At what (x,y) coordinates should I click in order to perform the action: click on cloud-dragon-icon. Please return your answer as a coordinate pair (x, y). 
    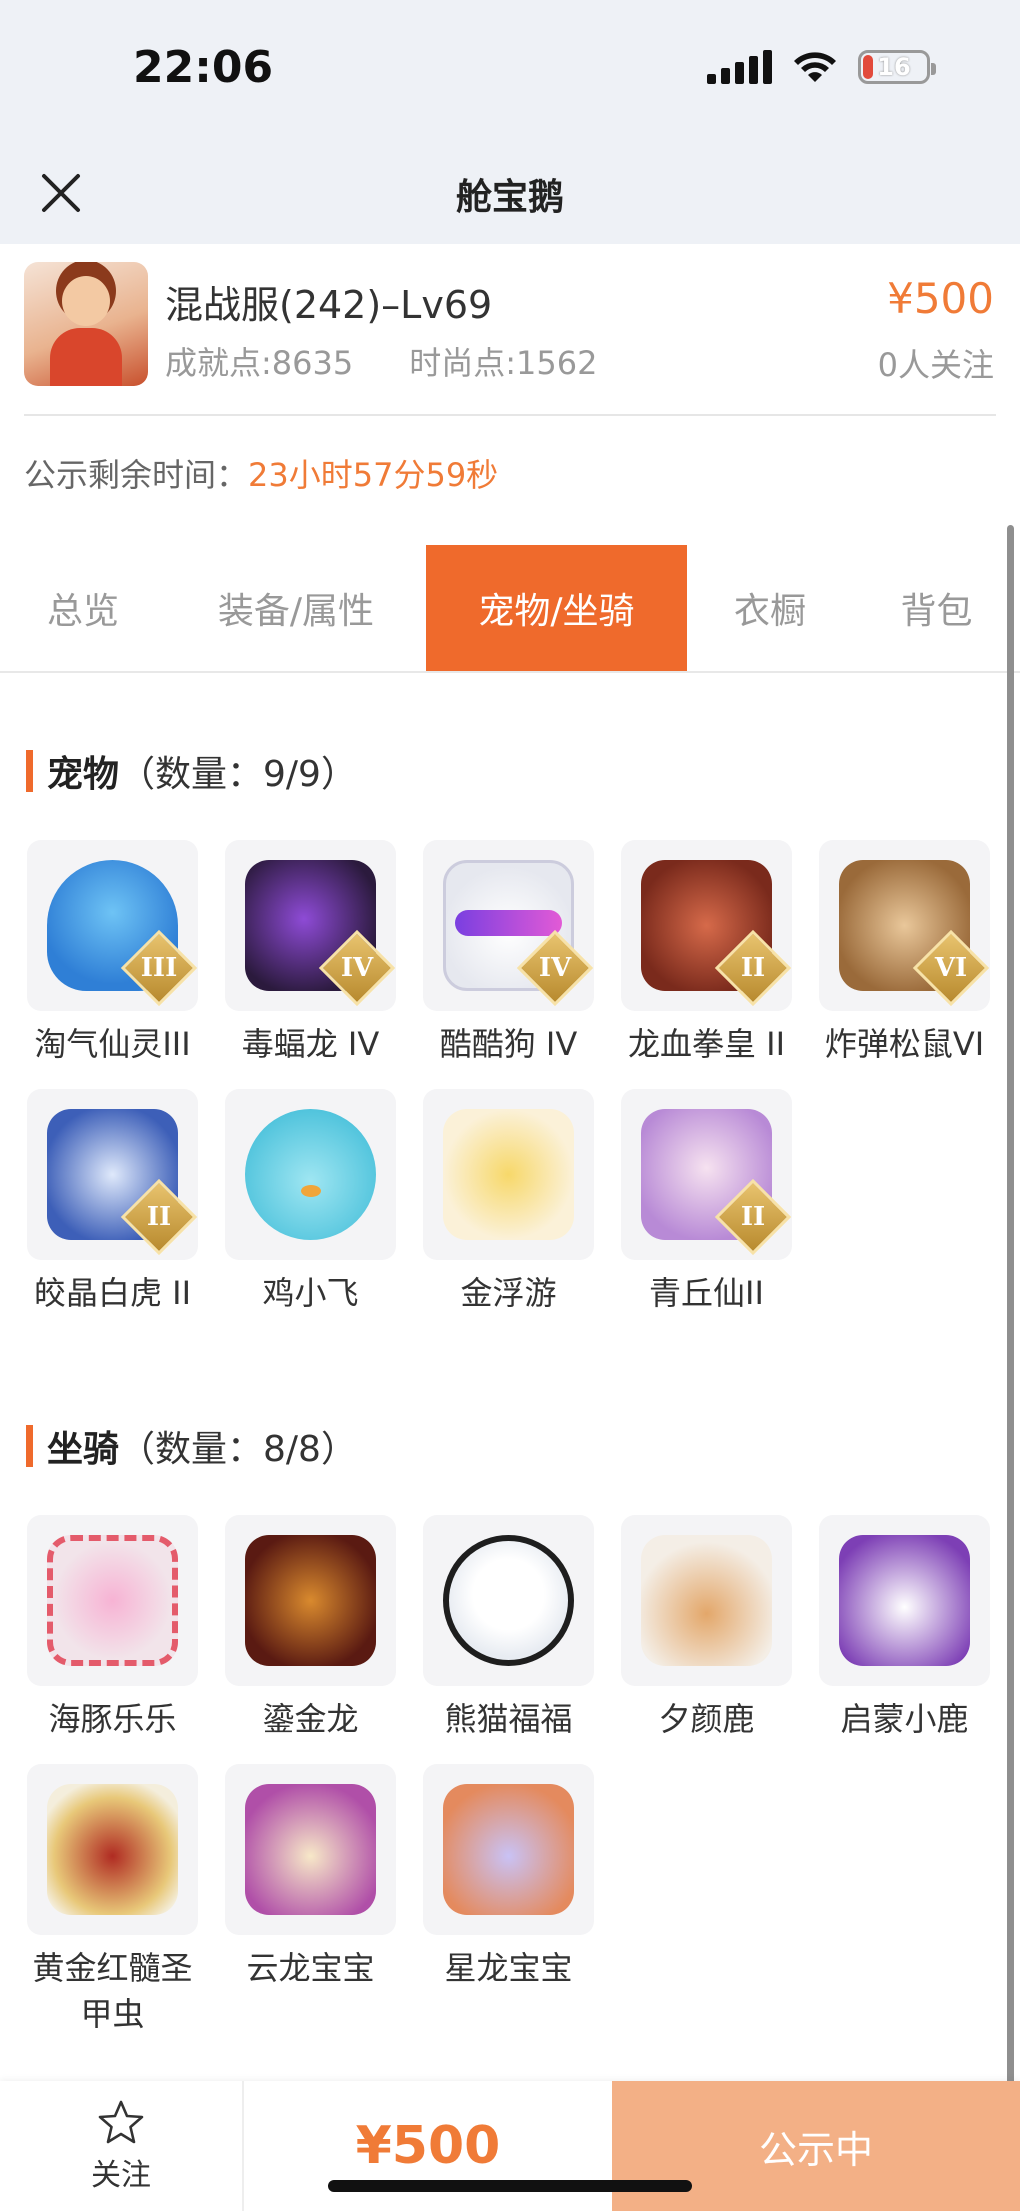
    Looking at the image, I should click on (310, 1849).